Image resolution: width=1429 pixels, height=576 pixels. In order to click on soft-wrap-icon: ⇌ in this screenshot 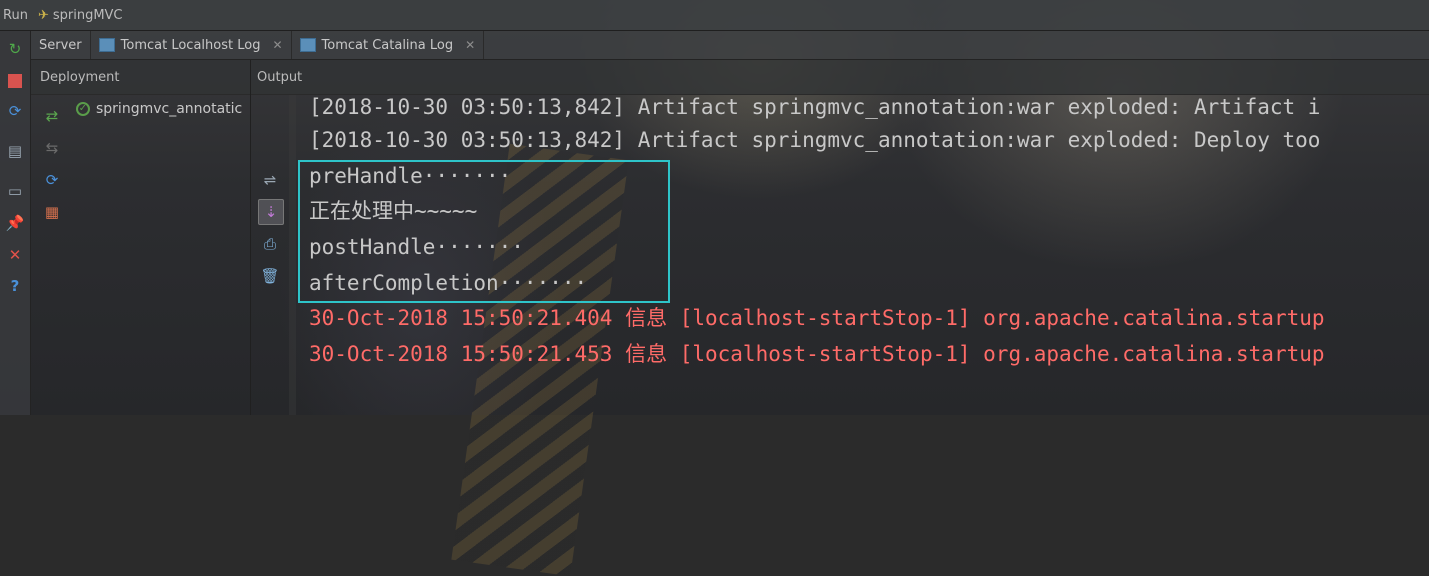, I will do `click(270, 180)`.